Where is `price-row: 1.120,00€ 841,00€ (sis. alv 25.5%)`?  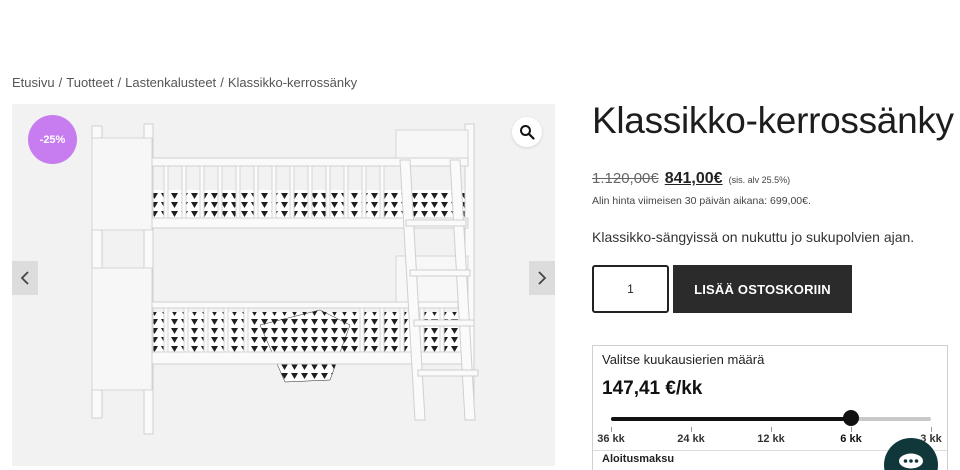 price-row: 1.120,00€ 841,00€ (sis. alv 25.5%) is located at coordinates (691, 179).